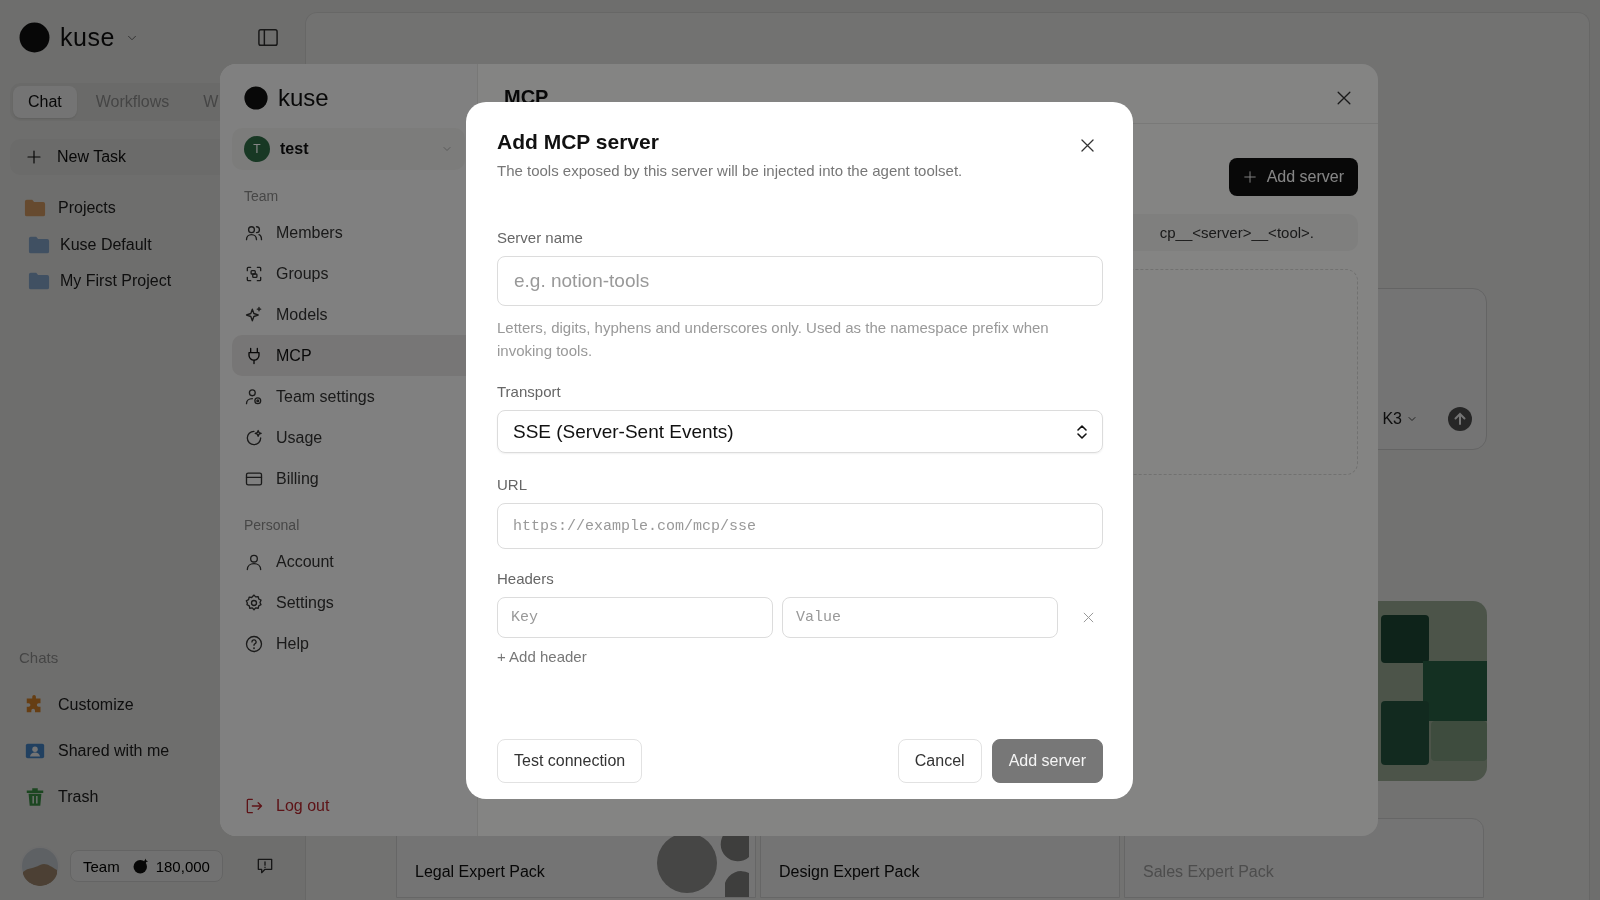  I want to click on project-item: Kuse Default, so click(106, 245).